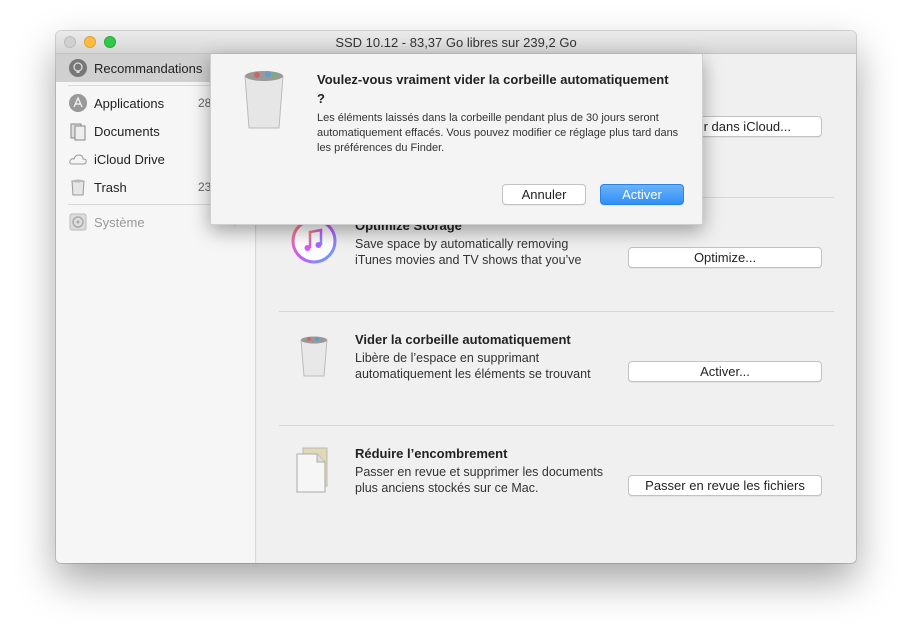  Describe the element at coordinates (70, 42) in the screenshot. I see `close-button` at that location.